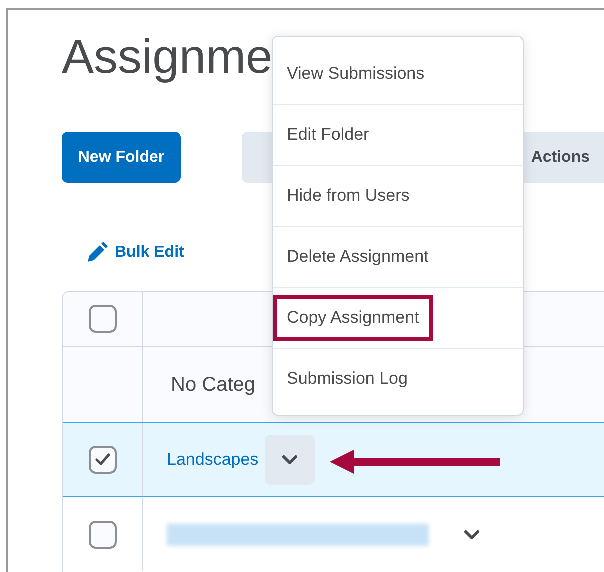 This screenshot has height=572, width=604. Describe the element at coordinates (213, 385) in the screenshot. I see `category-heading: No Categ` at that location.